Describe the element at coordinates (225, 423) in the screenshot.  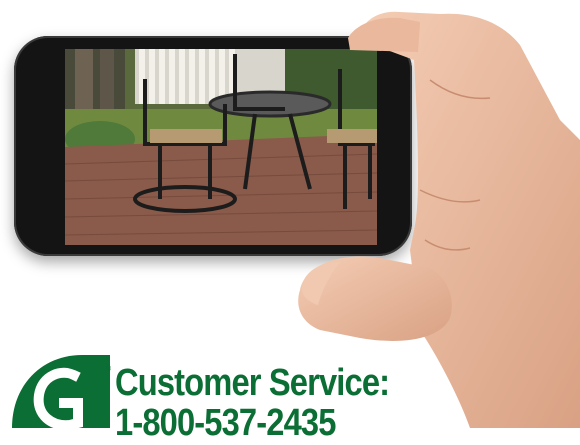
I see `customer-service-phone-number: 1-800-537-2435` at that location.